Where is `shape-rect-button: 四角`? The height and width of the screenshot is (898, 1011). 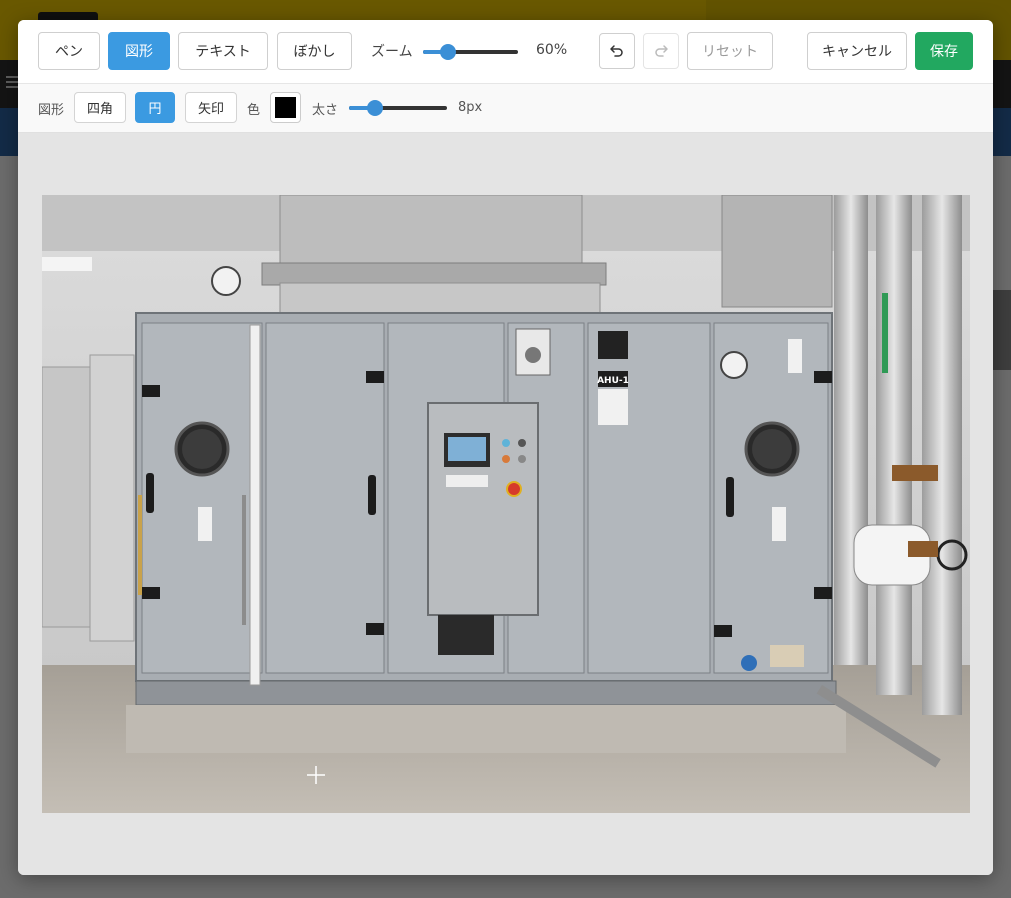 shape-rect-button: 四角 is located at coordinates (100, 107).